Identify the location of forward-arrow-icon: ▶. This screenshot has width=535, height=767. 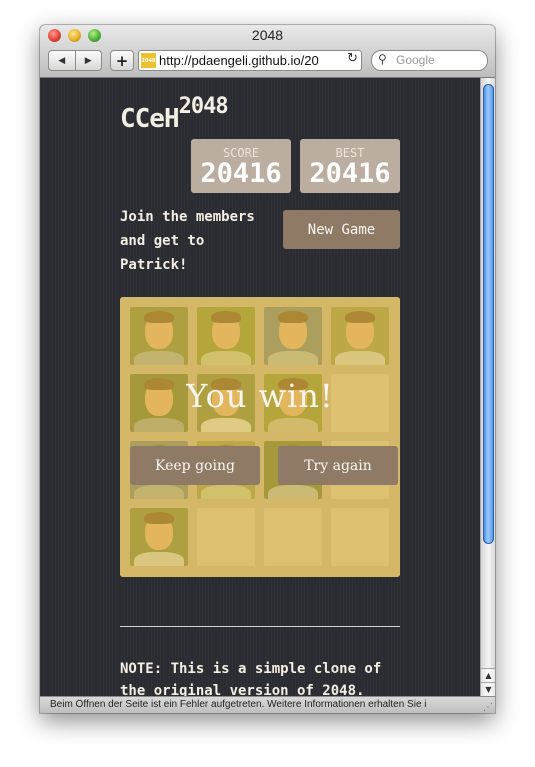
(88, 60).